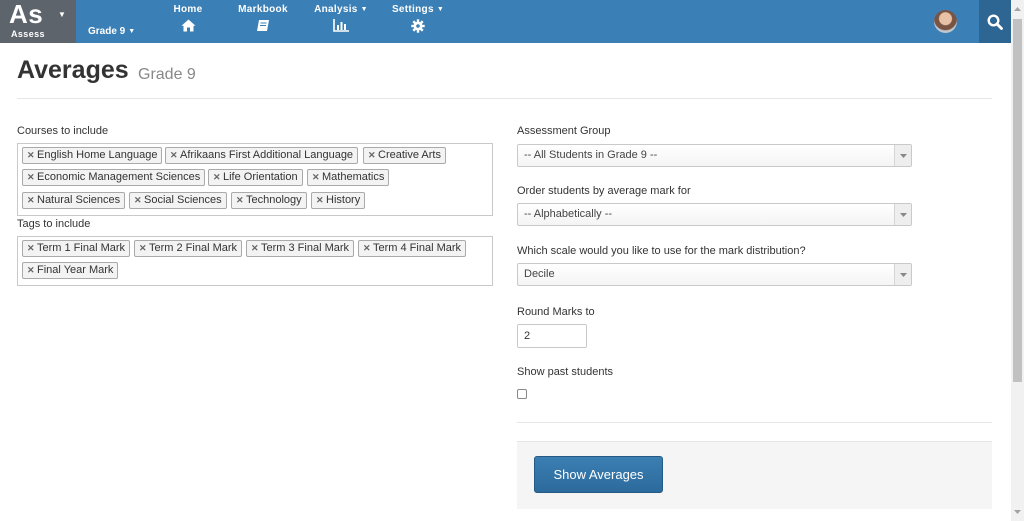 The height and width of the screenshot is (521, 1024). I want to click on tags-label: Tags to include, so click(54, 224).